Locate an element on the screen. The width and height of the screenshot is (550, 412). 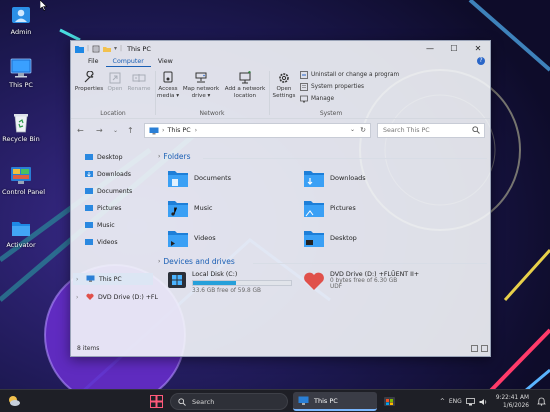
address-row: ← → ⌄ ↑ › This PC › ⌄ ↻ Search This PC is located at coordinates (280, 131).